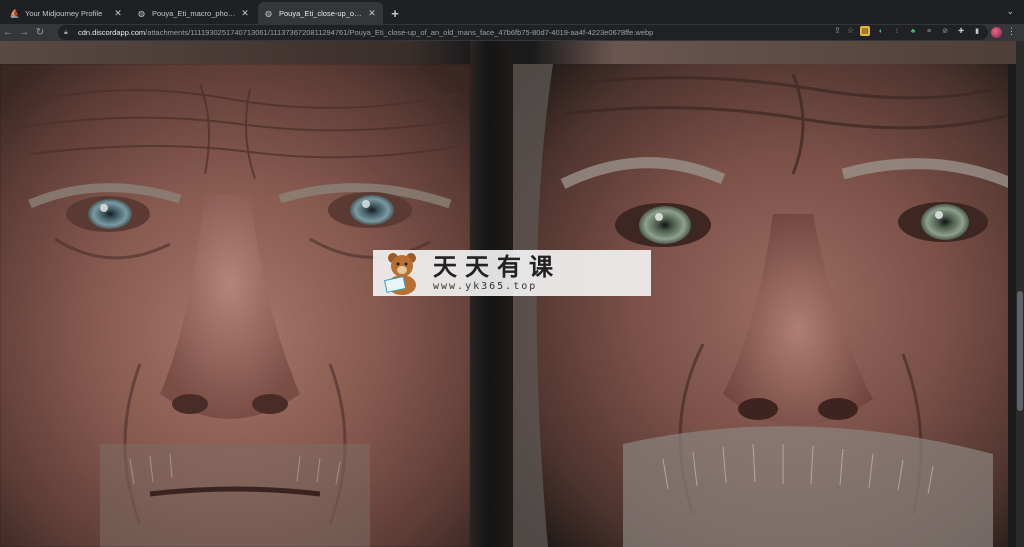  What do you see at coordinates (865, 31) in the screenshot?
I see `extension-icon: ▤` at bounding box center [865, 31].